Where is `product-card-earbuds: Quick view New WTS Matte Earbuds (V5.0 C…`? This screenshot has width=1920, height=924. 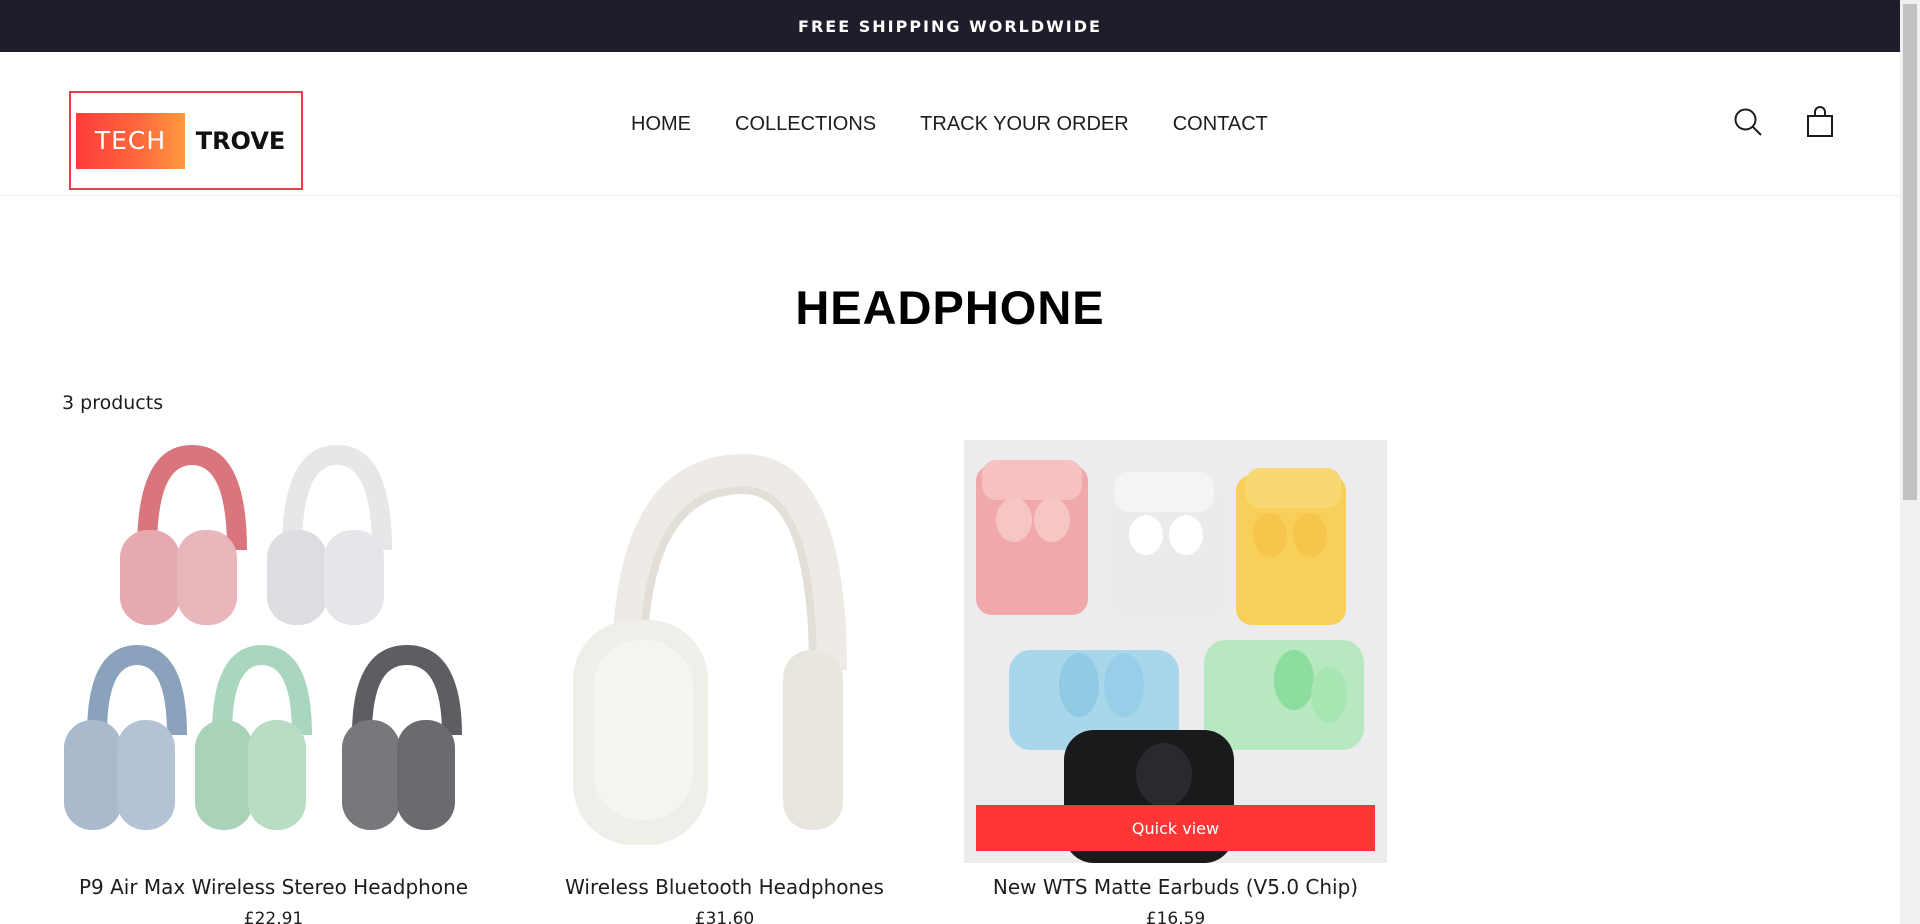
product-card-earbuds: Quick view New WTS Matte Earbuds (V5.0 C… is located at coordinates (1175, 682).